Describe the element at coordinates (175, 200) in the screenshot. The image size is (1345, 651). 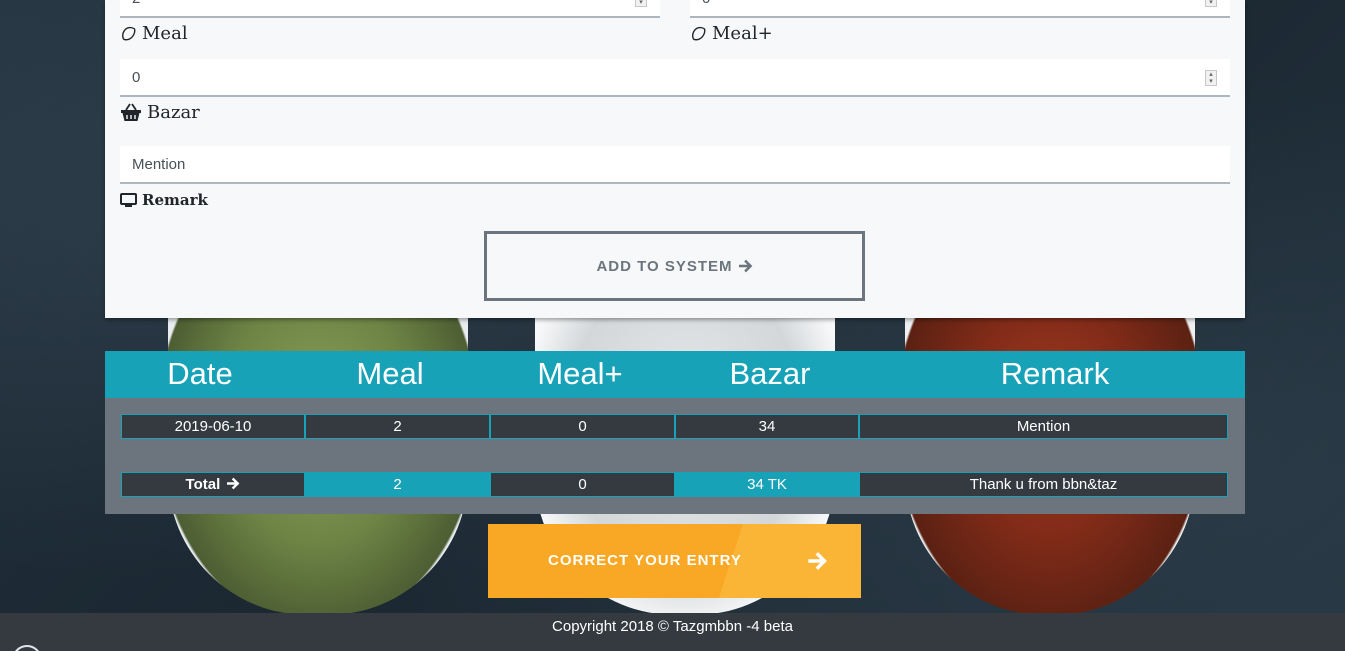
I see `remark-label-text: Remark` at that location.